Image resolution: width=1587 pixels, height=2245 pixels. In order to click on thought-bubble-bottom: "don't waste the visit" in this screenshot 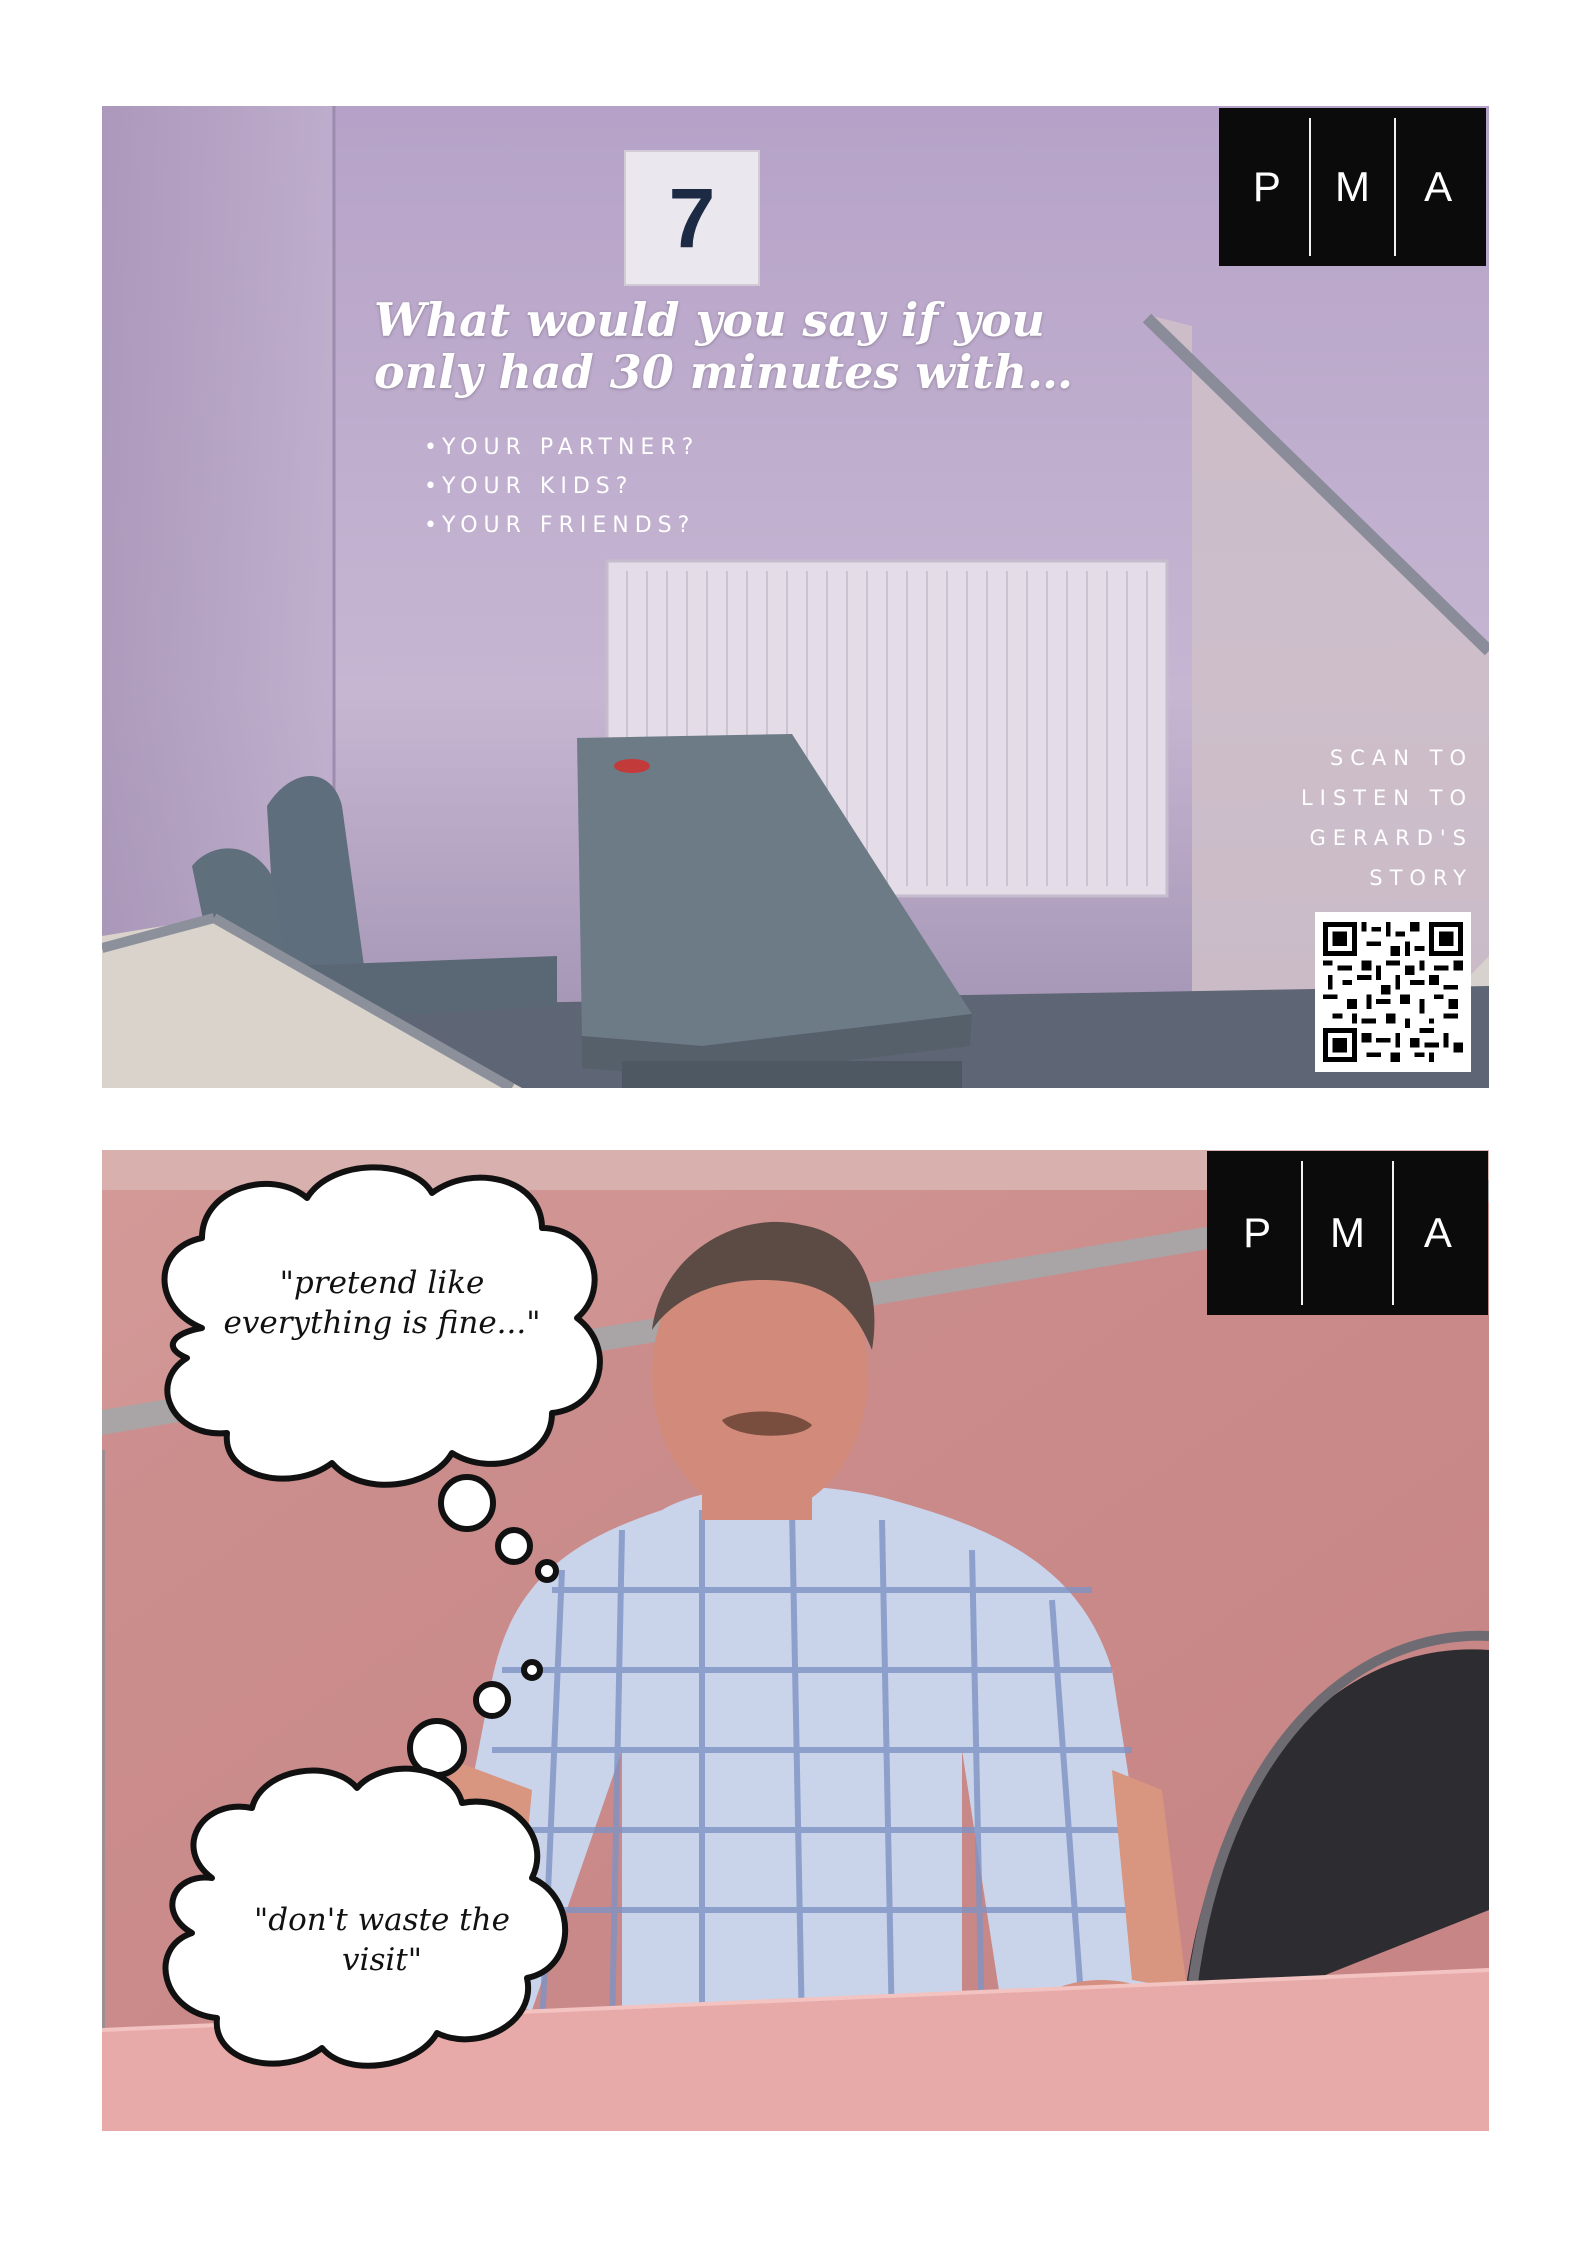, I will do `click(377, 1871)`.